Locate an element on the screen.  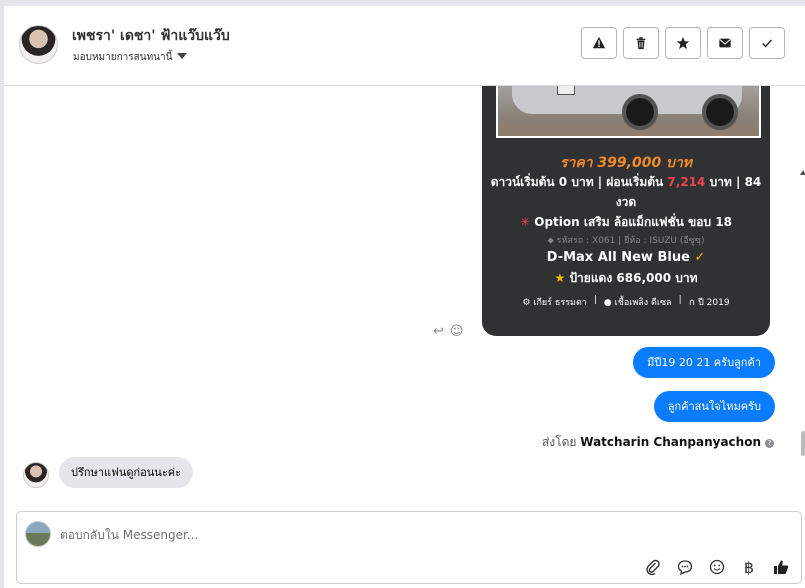
fuel-drop-icon: ● is located at coordinates (607, 303).